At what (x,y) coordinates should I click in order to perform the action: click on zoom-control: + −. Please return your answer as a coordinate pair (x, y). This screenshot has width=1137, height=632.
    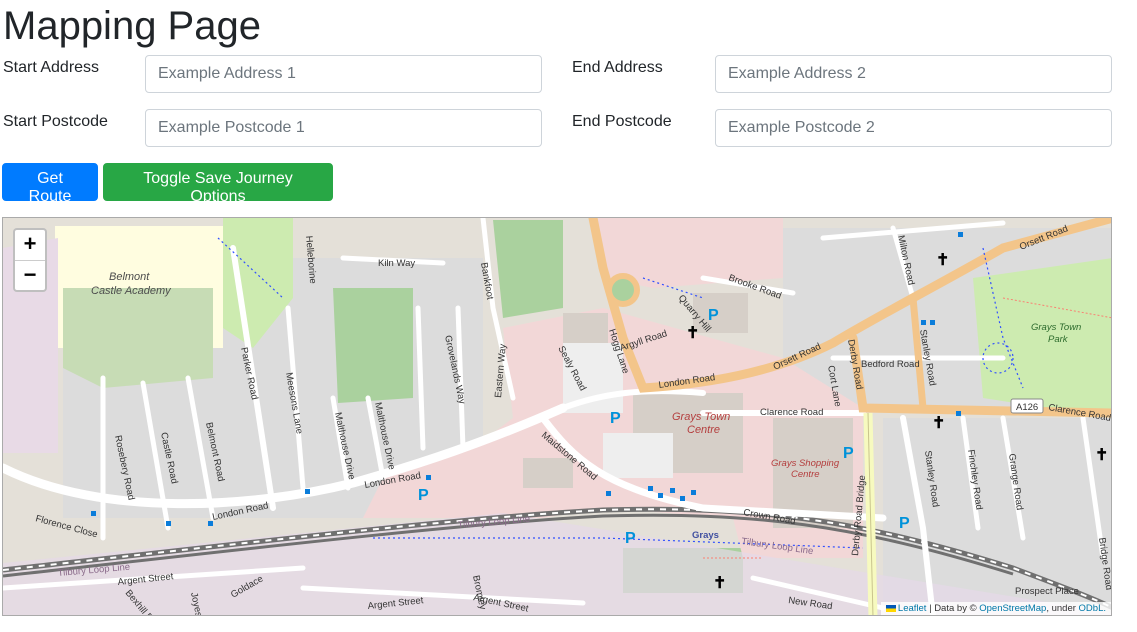
    Looking at the image, I should click on (30, 260).